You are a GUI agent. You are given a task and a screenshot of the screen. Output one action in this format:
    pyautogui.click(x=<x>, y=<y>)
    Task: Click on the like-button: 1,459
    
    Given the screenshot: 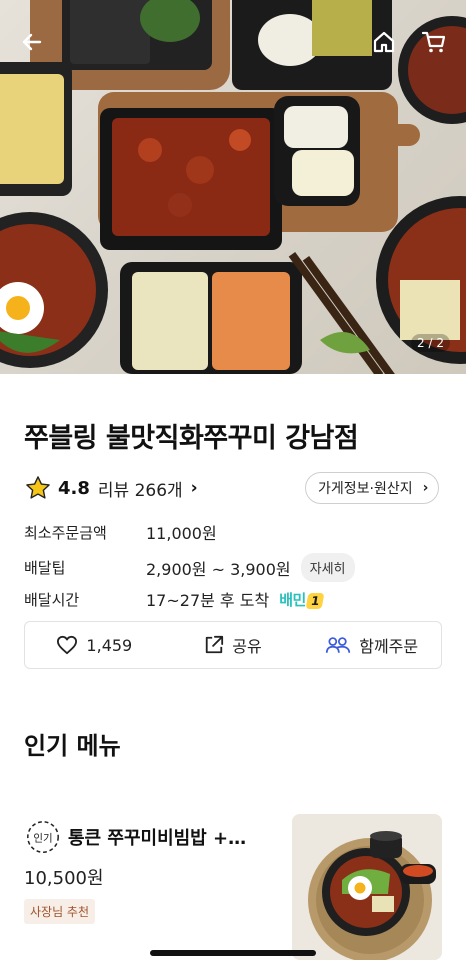 What is the action you would take?
    pyautogui.click(x=94, y=645)
    